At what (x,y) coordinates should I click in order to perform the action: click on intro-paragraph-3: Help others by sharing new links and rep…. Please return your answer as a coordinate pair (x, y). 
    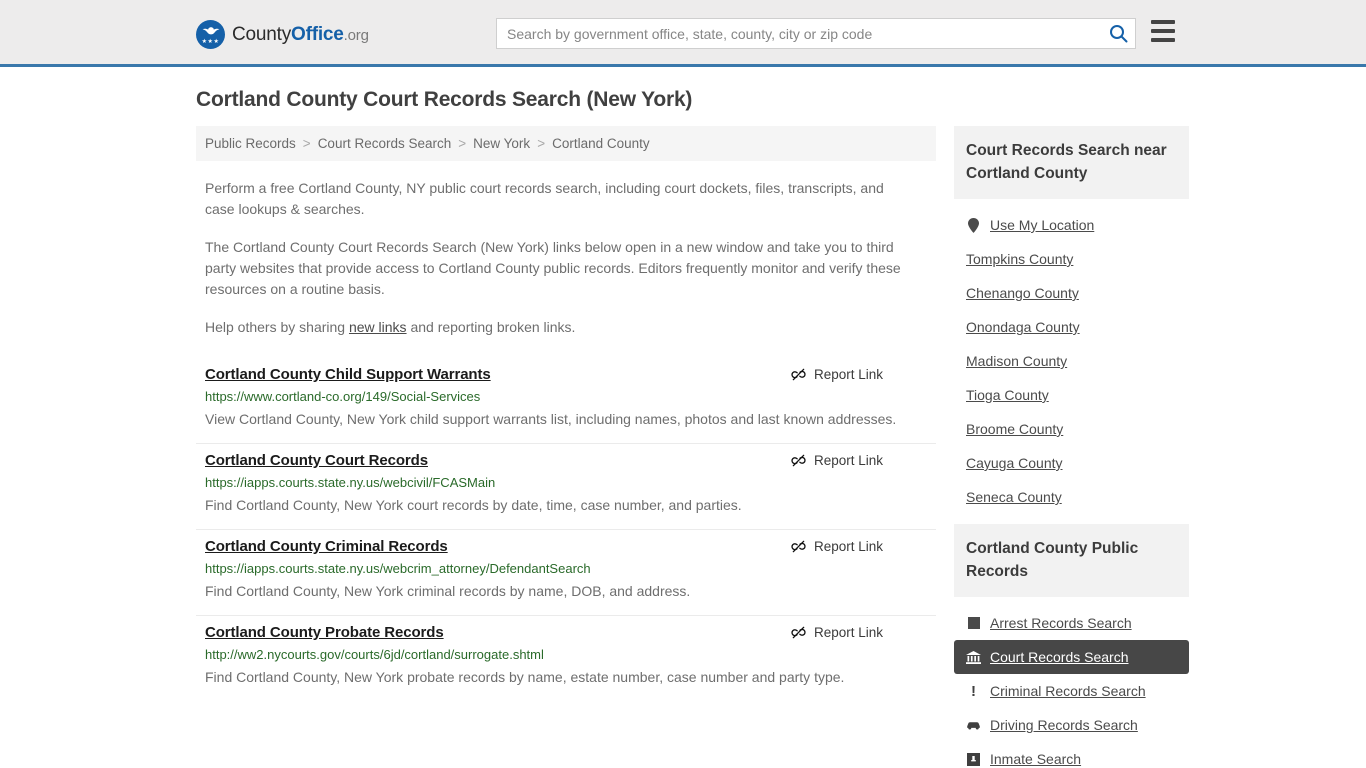
    Looking at the image, I should click on (561, 327).